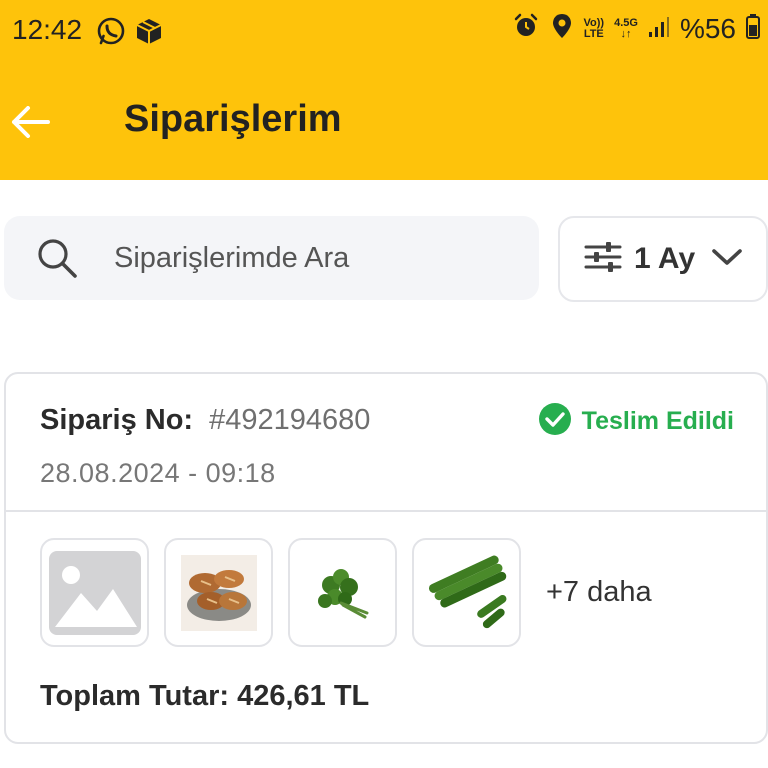 The image size is (768, 768). What do you see at coordinates (130, 33) in the screenshot?
I see `status-notification-icons` at bounding box center [130, 33].